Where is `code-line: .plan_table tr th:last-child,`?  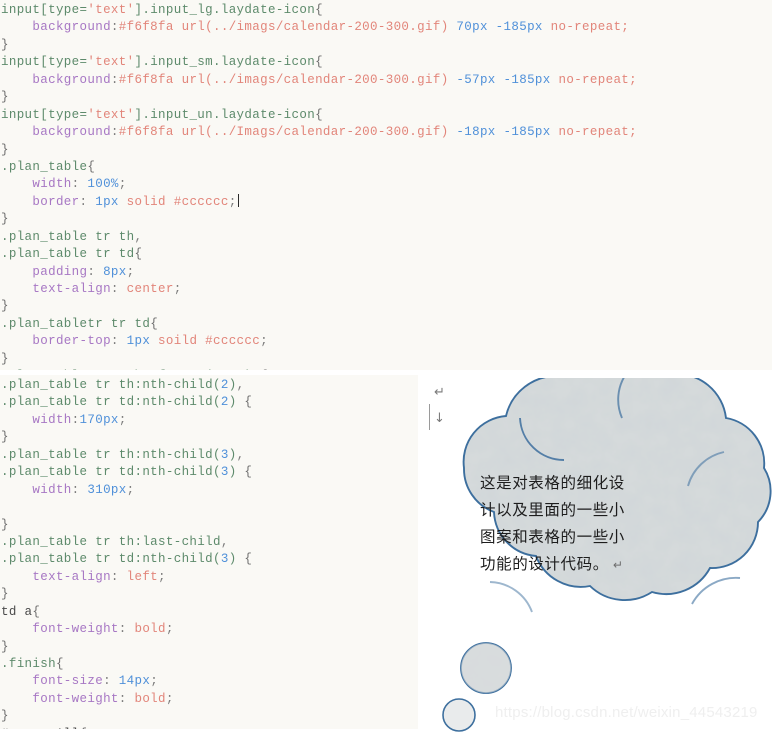
code-line: .plan_table tr th:last-child, is located at coordinates (209, 542).